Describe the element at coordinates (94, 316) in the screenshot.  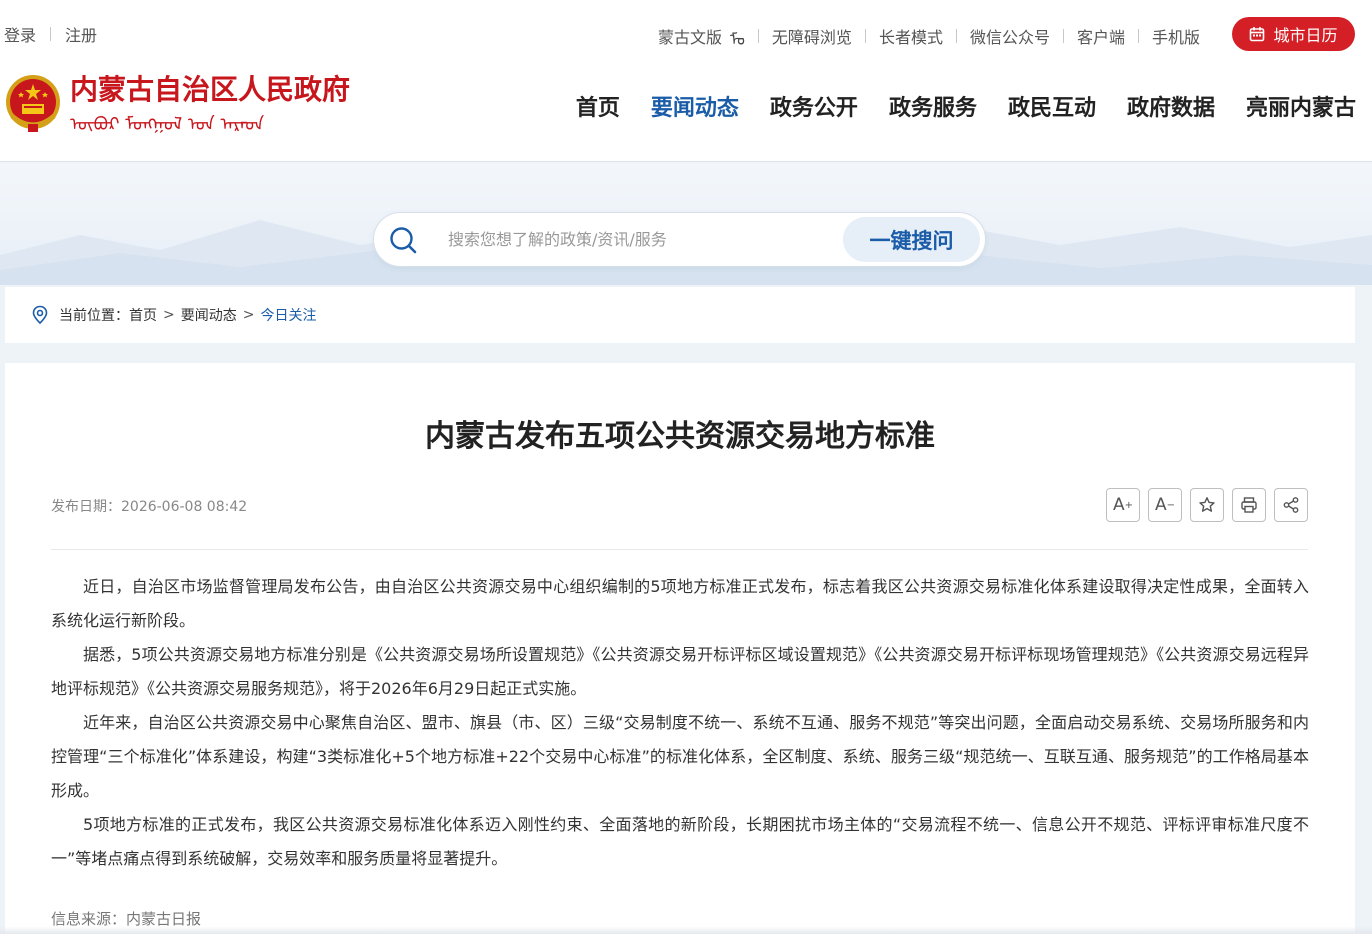
I see `breadcrumb-label: 当前位置：` at that location.